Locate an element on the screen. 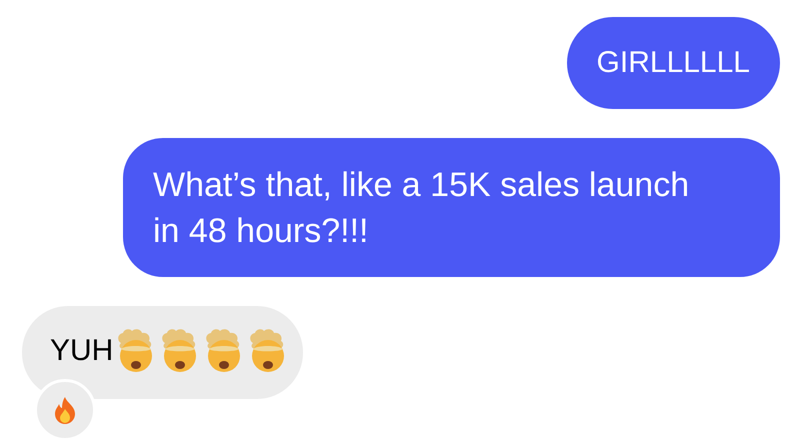  fire-icon is located at coordinates (65, 410).